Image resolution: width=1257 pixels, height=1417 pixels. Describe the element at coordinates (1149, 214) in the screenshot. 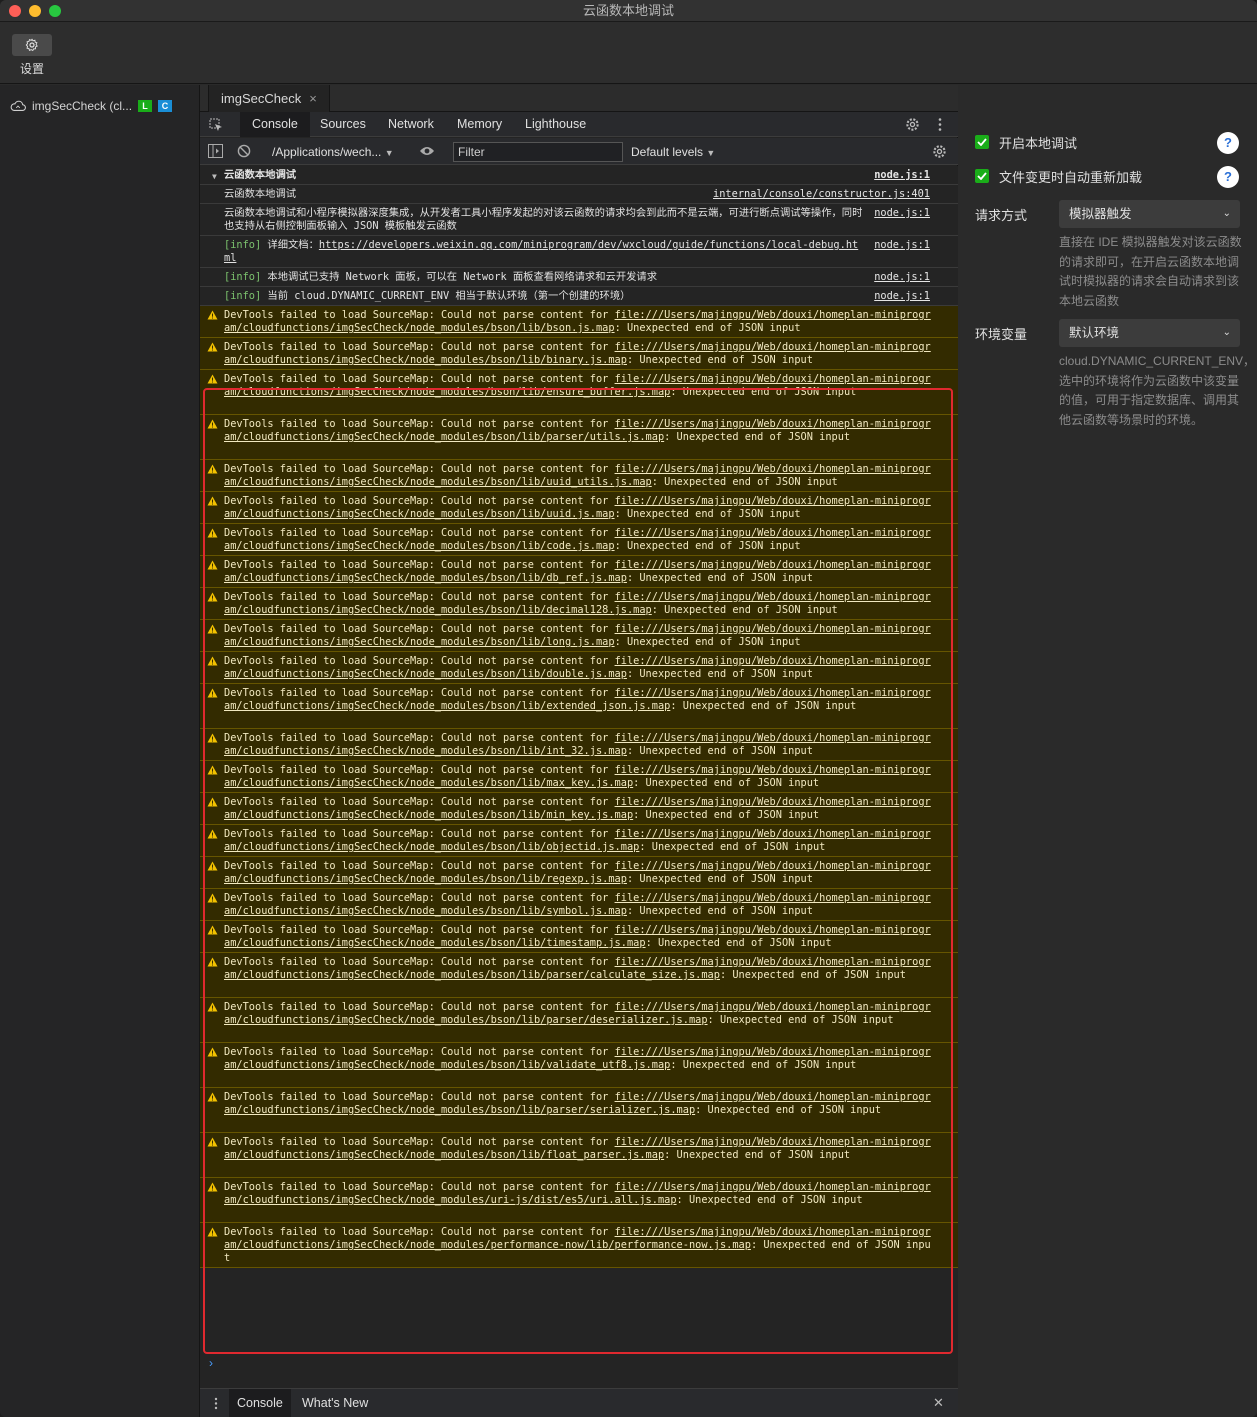

I see `request-mode-select: 模拟器触发 ⌄` at that location.